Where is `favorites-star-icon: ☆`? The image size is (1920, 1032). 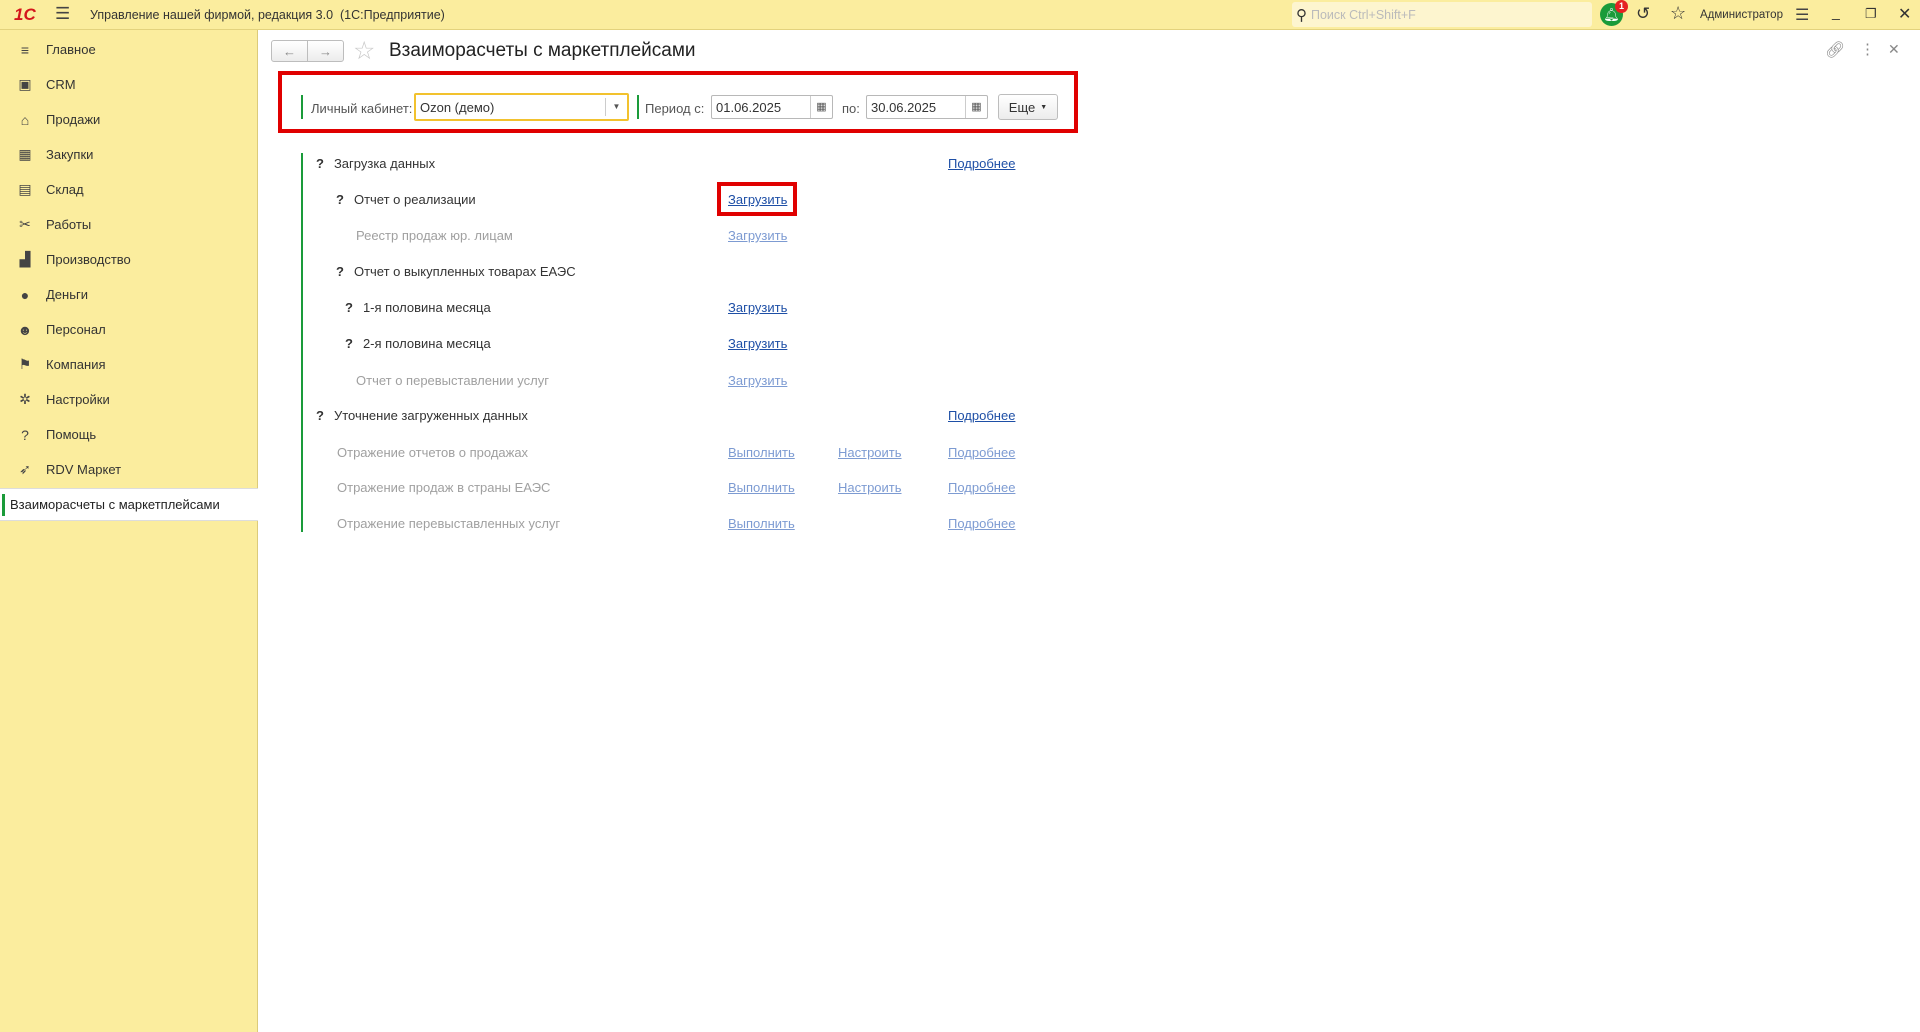 favorites-star-icon: ☆ is located at coordinates (1678, 13).